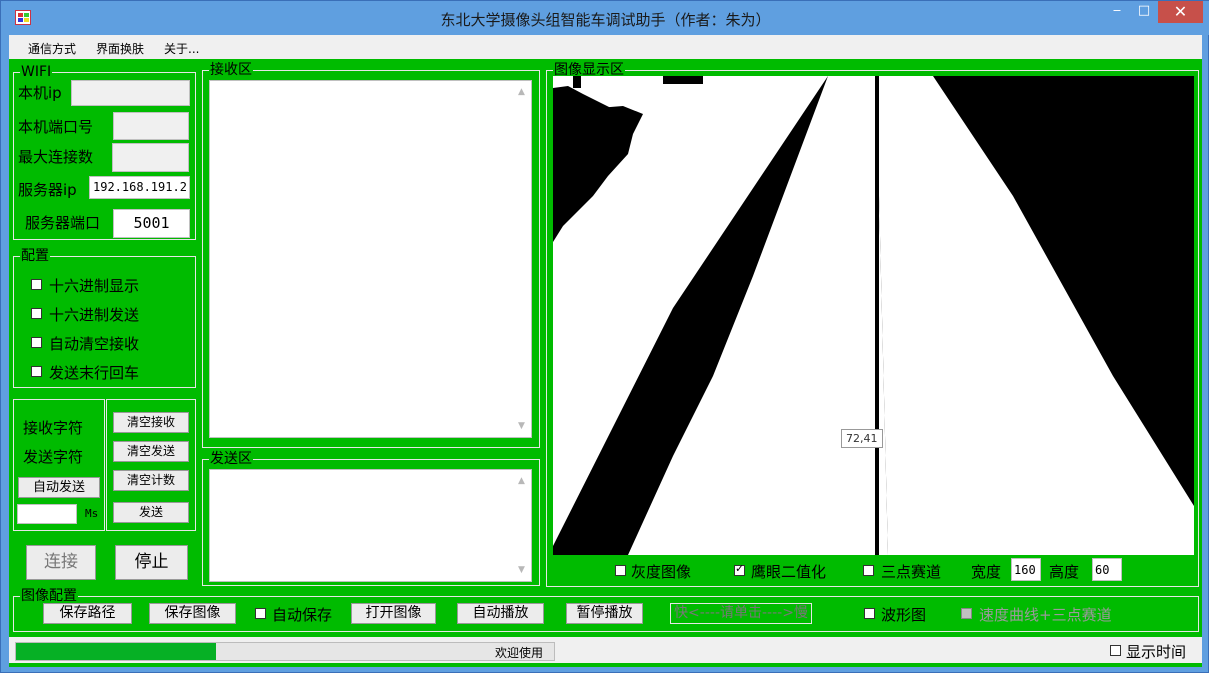 The width and height of the screenshot is (1209, 673). I want to click on auto-save-label: 自动保存, so click(302, 615).